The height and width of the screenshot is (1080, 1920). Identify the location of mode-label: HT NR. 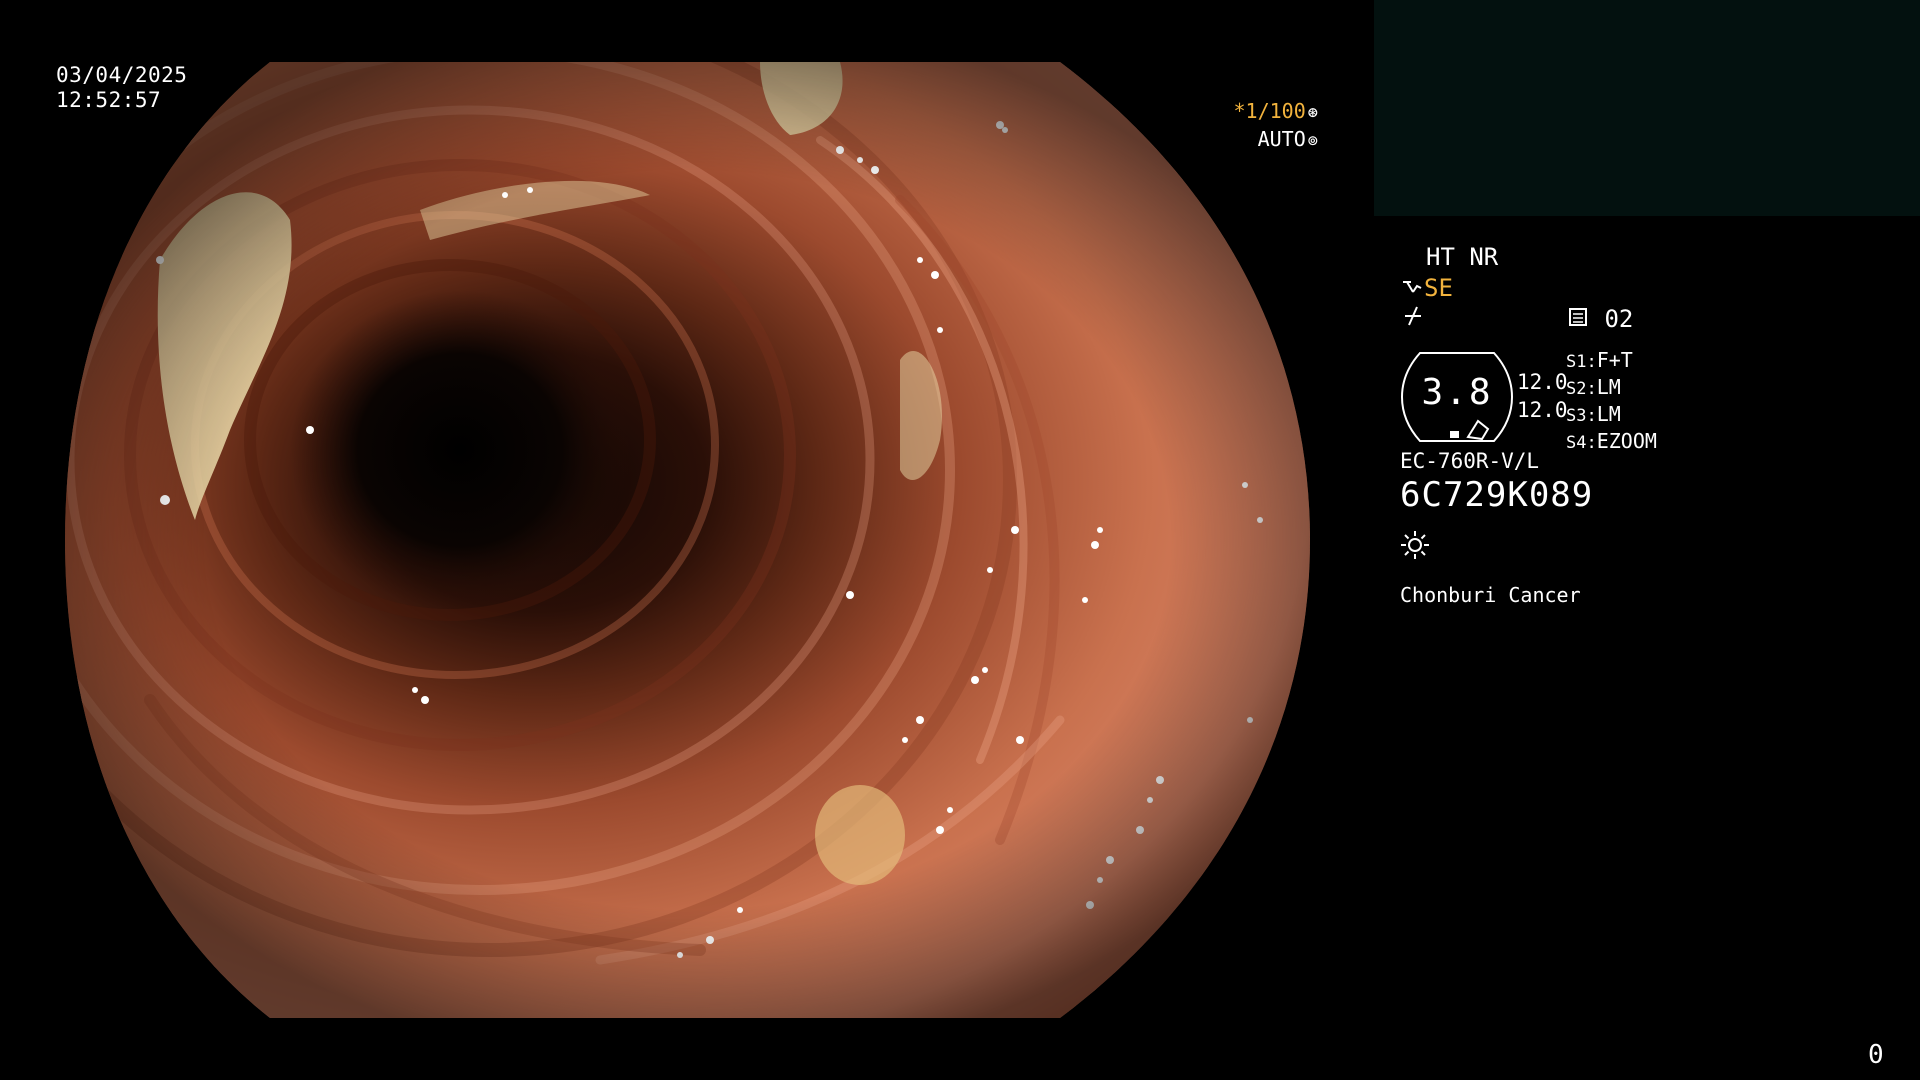
(1462, 257).